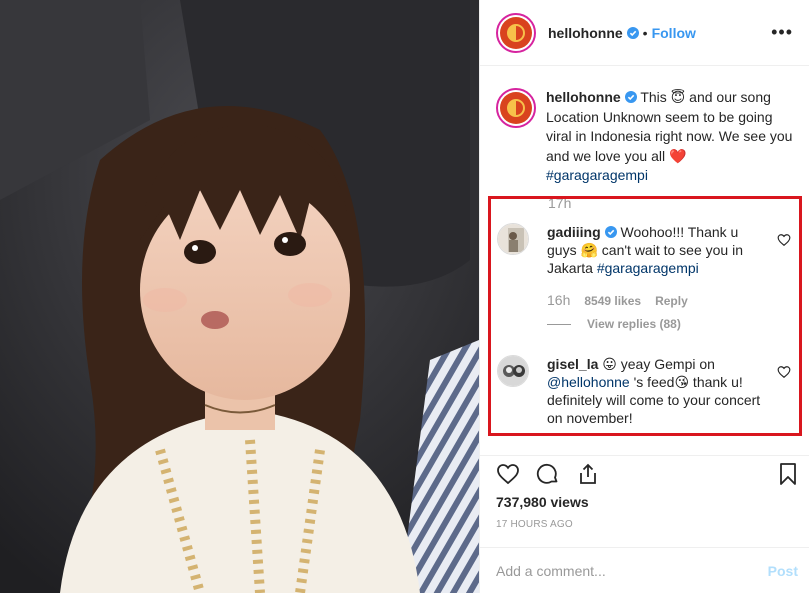 The height and width of the screenshot is (593, 809). Describe the element at coordinates (783, 571) in the screenshot. I see `post-comment-button: Post` at that location.